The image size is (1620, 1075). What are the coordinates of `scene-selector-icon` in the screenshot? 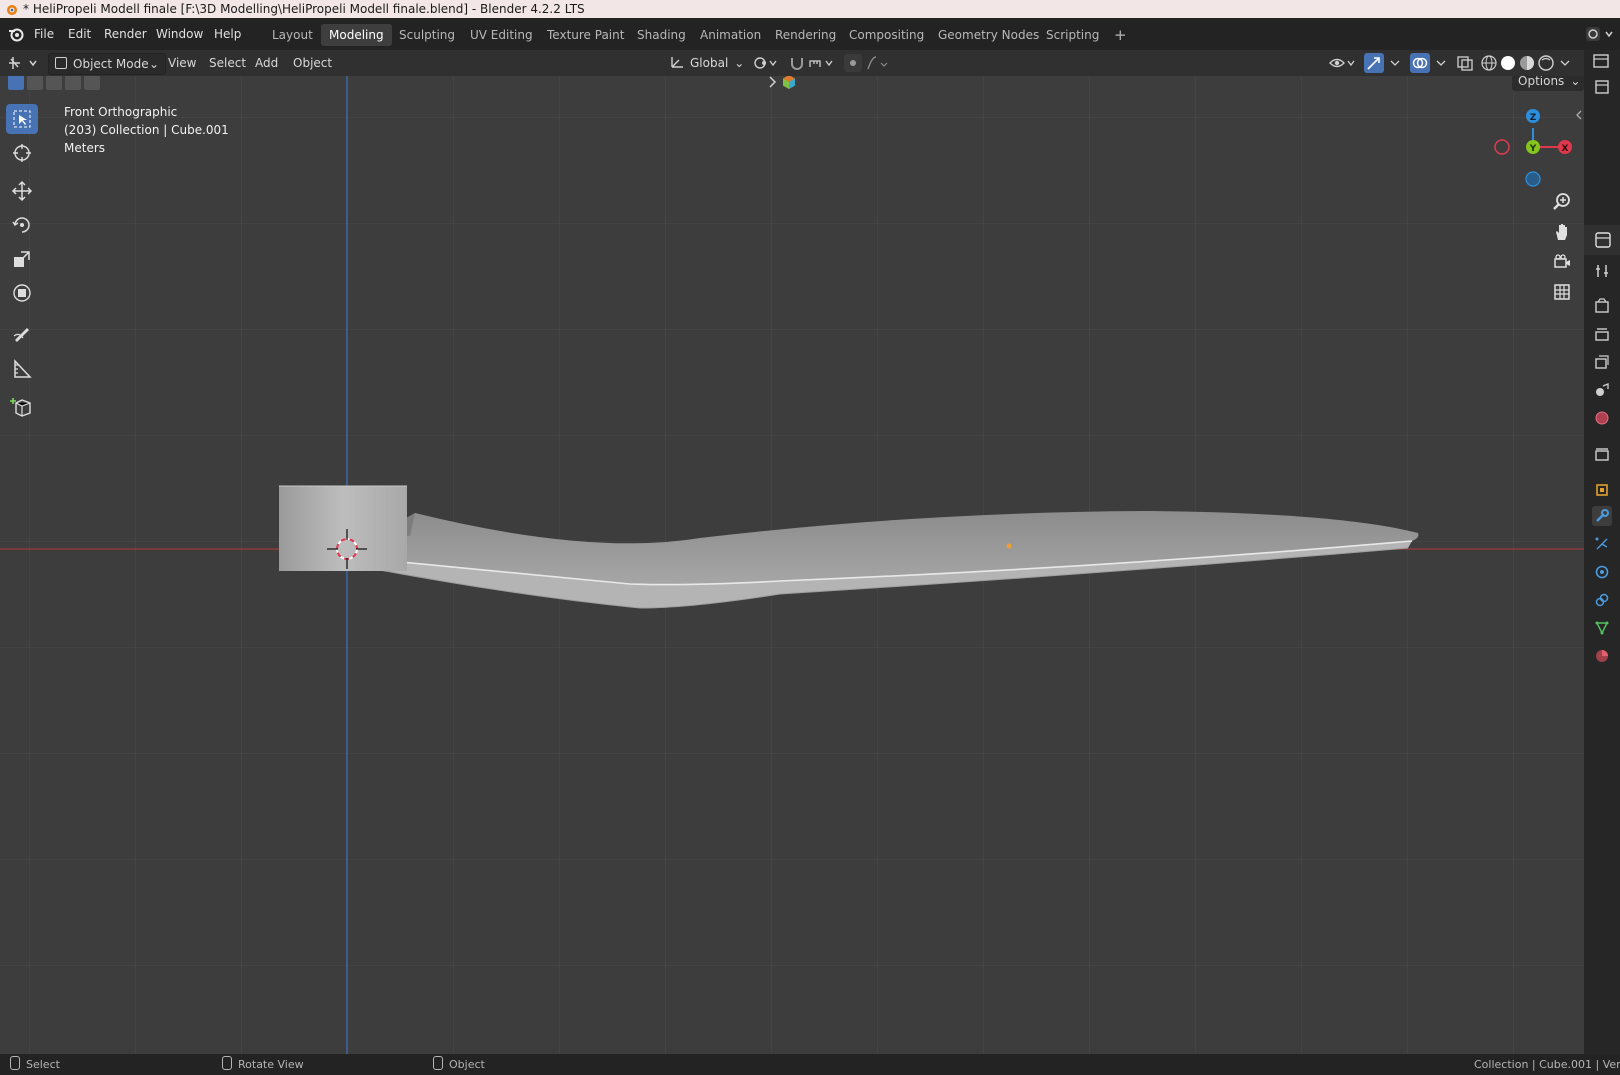 It's located at (1600, 34).